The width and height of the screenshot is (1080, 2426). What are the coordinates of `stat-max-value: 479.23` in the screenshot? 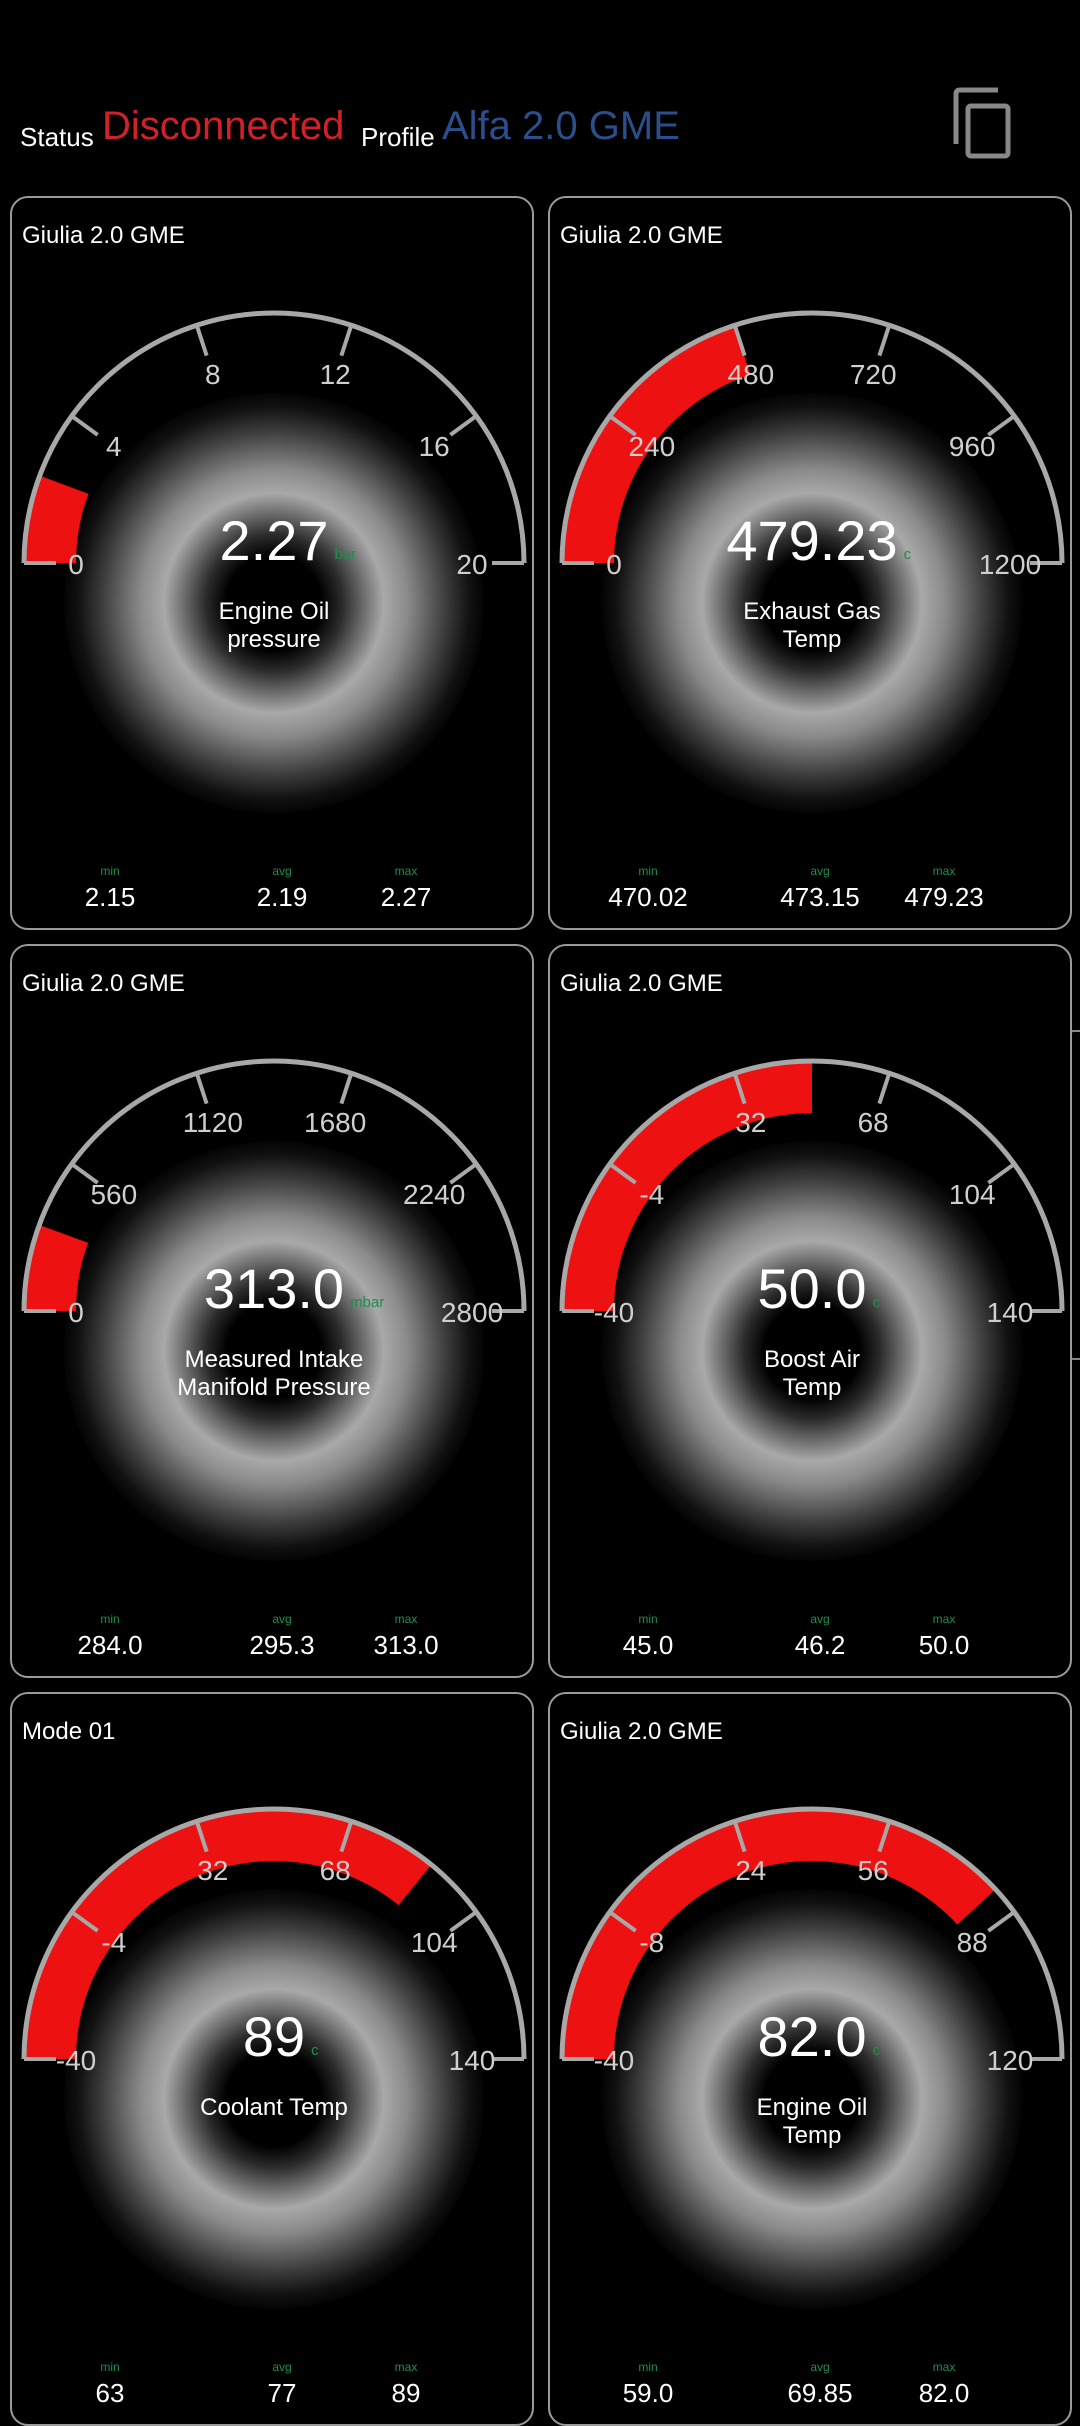 It's located at (944, 897).